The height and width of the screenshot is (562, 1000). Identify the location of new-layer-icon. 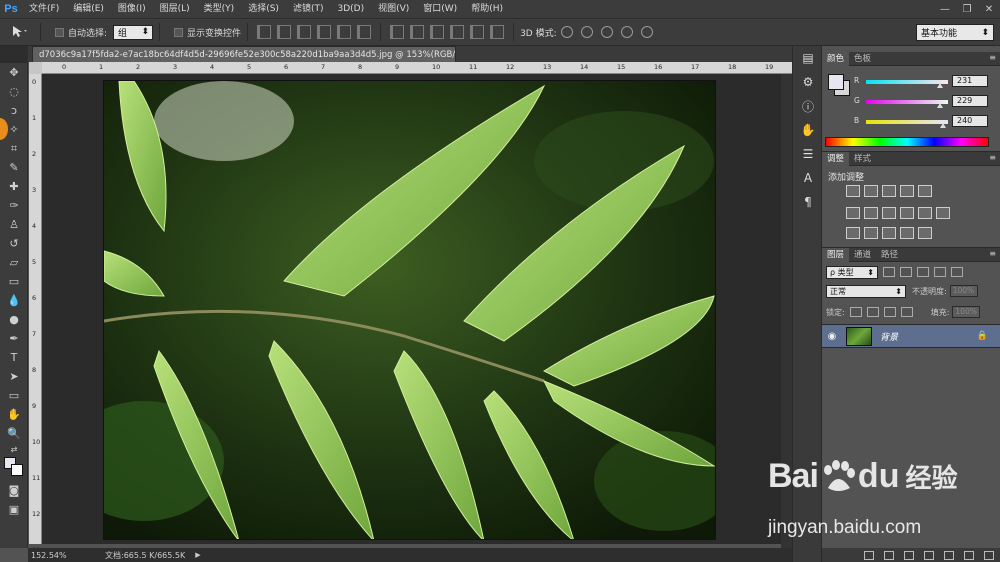
(969, 555).